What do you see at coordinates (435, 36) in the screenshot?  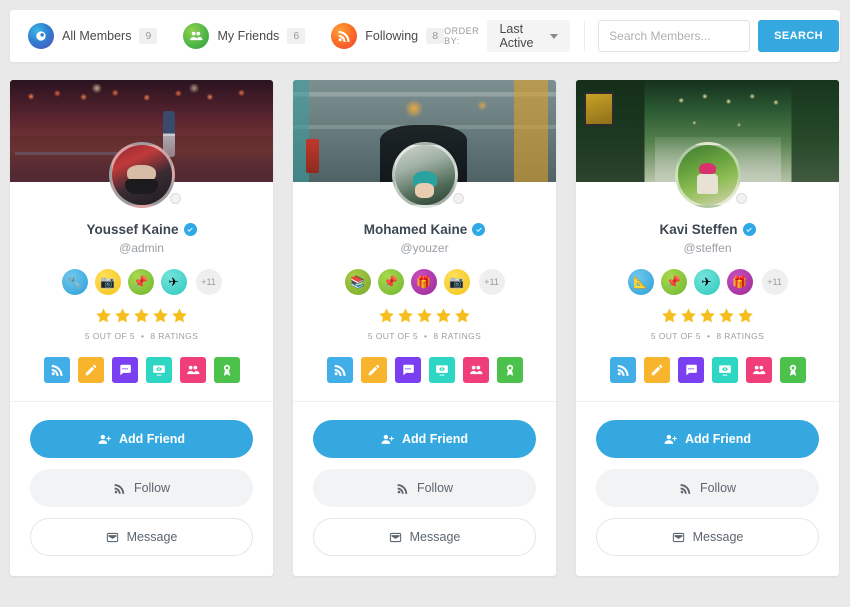 I see `nav-tab-count: 8` at bounding box center [435, 36].